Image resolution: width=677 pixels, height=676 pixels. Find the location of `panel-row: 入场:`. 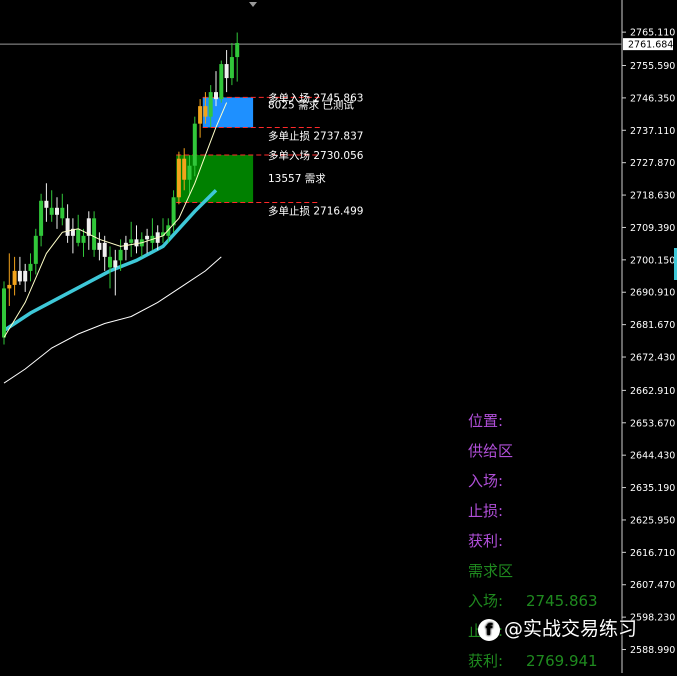

panel-row: 入场: is located at coordinates (548, 481).